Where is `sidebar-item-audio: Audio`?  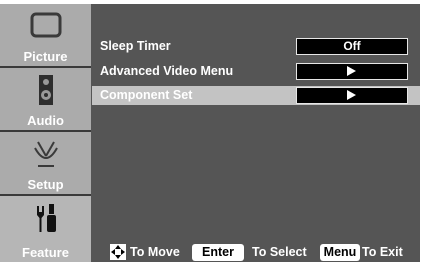 sidebar-item-audio: Audio is located at coordinates (45, 100).